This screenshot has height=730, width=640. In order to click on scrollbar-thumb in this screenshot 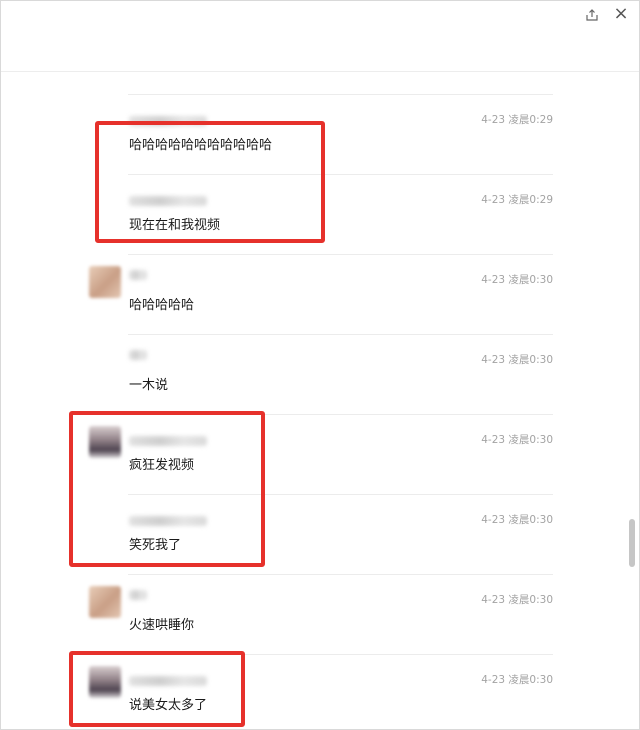, I will do `click(632, 543)`.